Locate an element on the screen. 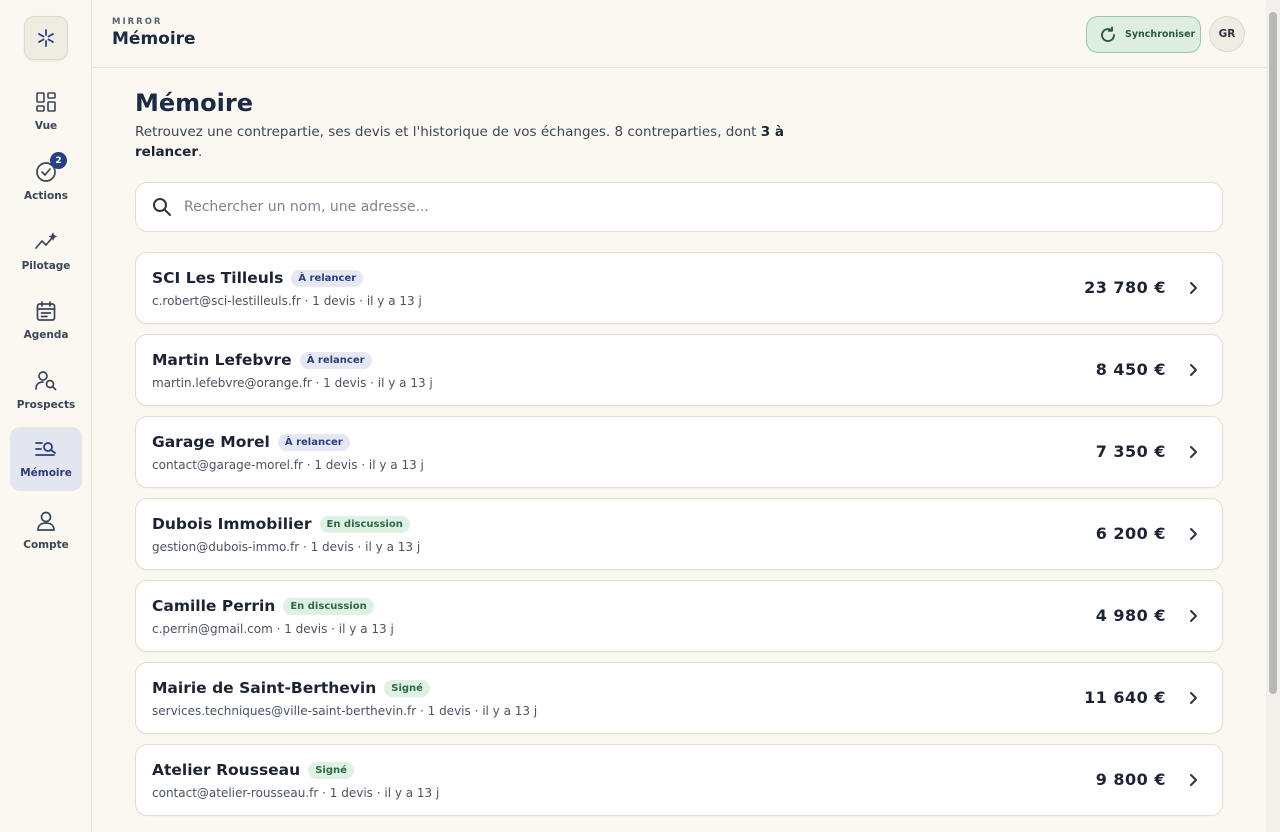  sidebar-item-label: Prospects is located at coordinates (46, 405).